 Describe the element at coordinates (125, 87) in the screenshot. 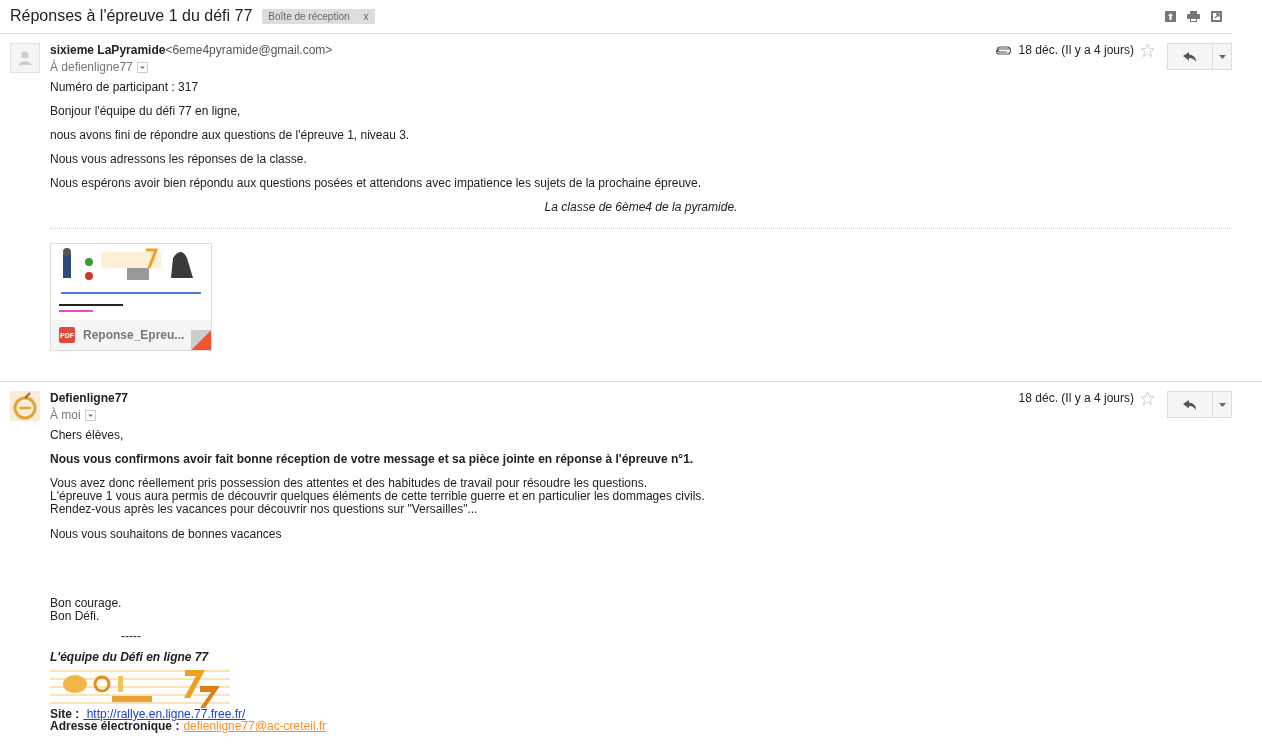

I see `message-paragraph: Numéro de participant : 317` at that location.